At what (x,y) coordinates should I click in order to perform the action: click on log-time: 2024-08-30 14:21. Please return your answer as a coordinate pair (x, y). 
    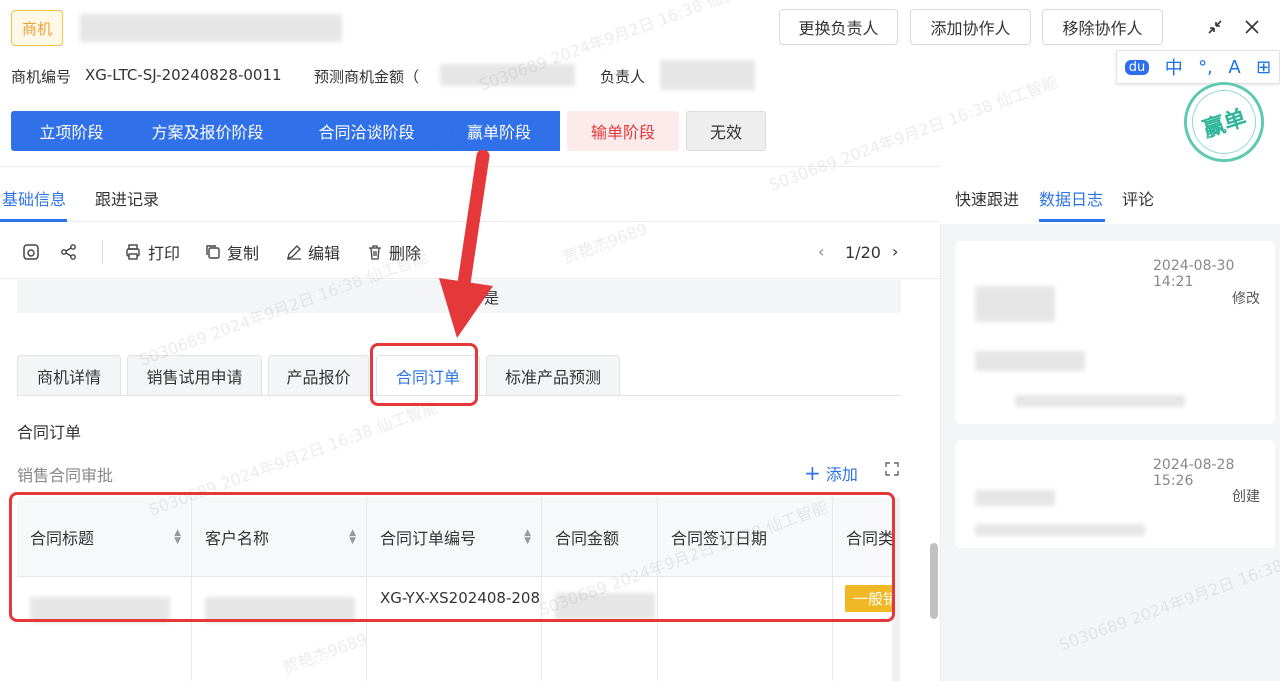
    Looking at the image, I should click on (1194, 274).